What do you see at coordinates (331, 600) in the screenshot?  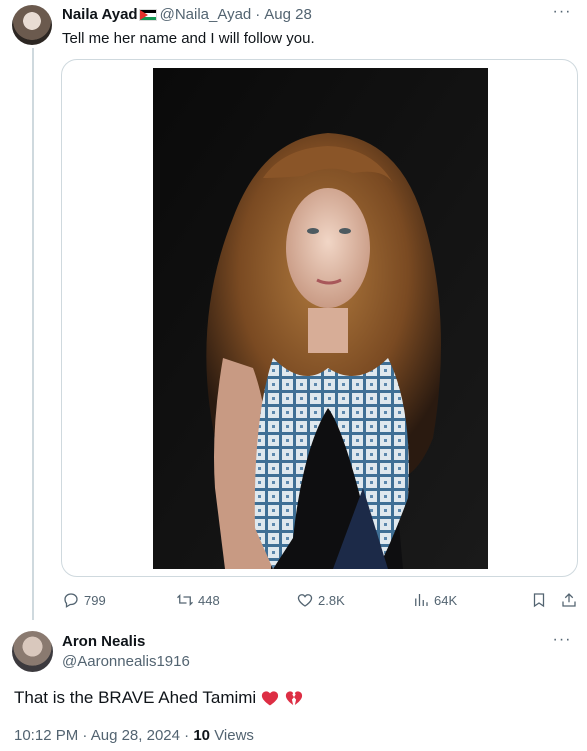 I see `like-count: 2.8K` at bounding box center [331, 600].